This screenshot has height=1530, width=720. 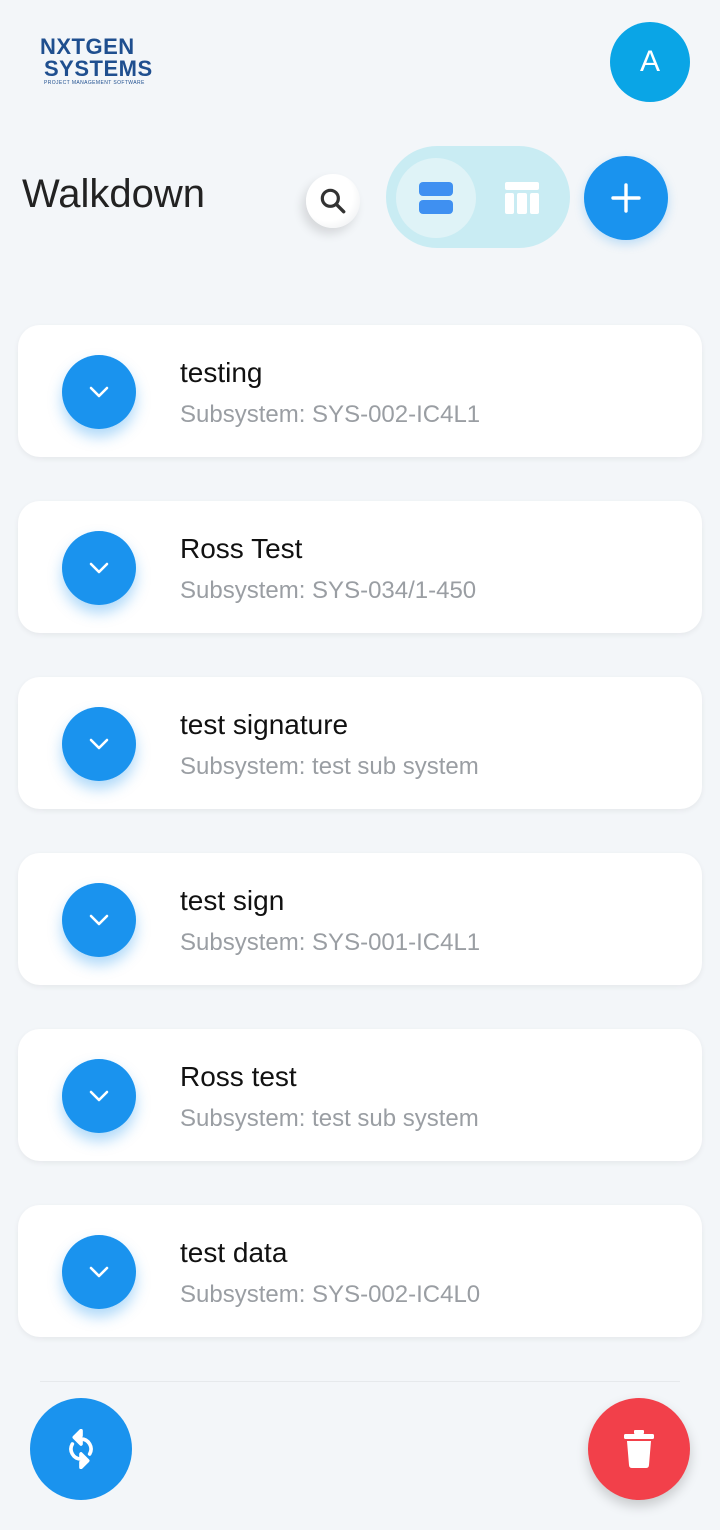 I want to click on add-walkdown-button, so click(x=626, y=198).